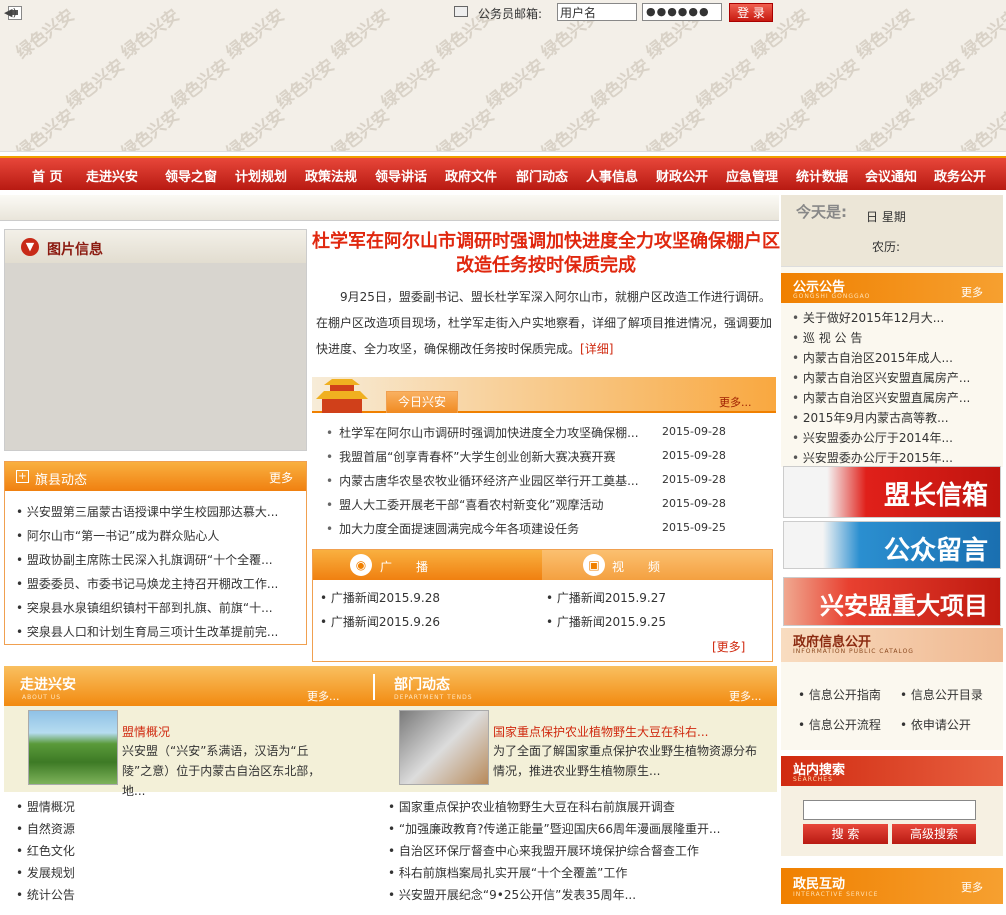  I want to click on headline-more-link: [详细], so click(596, 349).